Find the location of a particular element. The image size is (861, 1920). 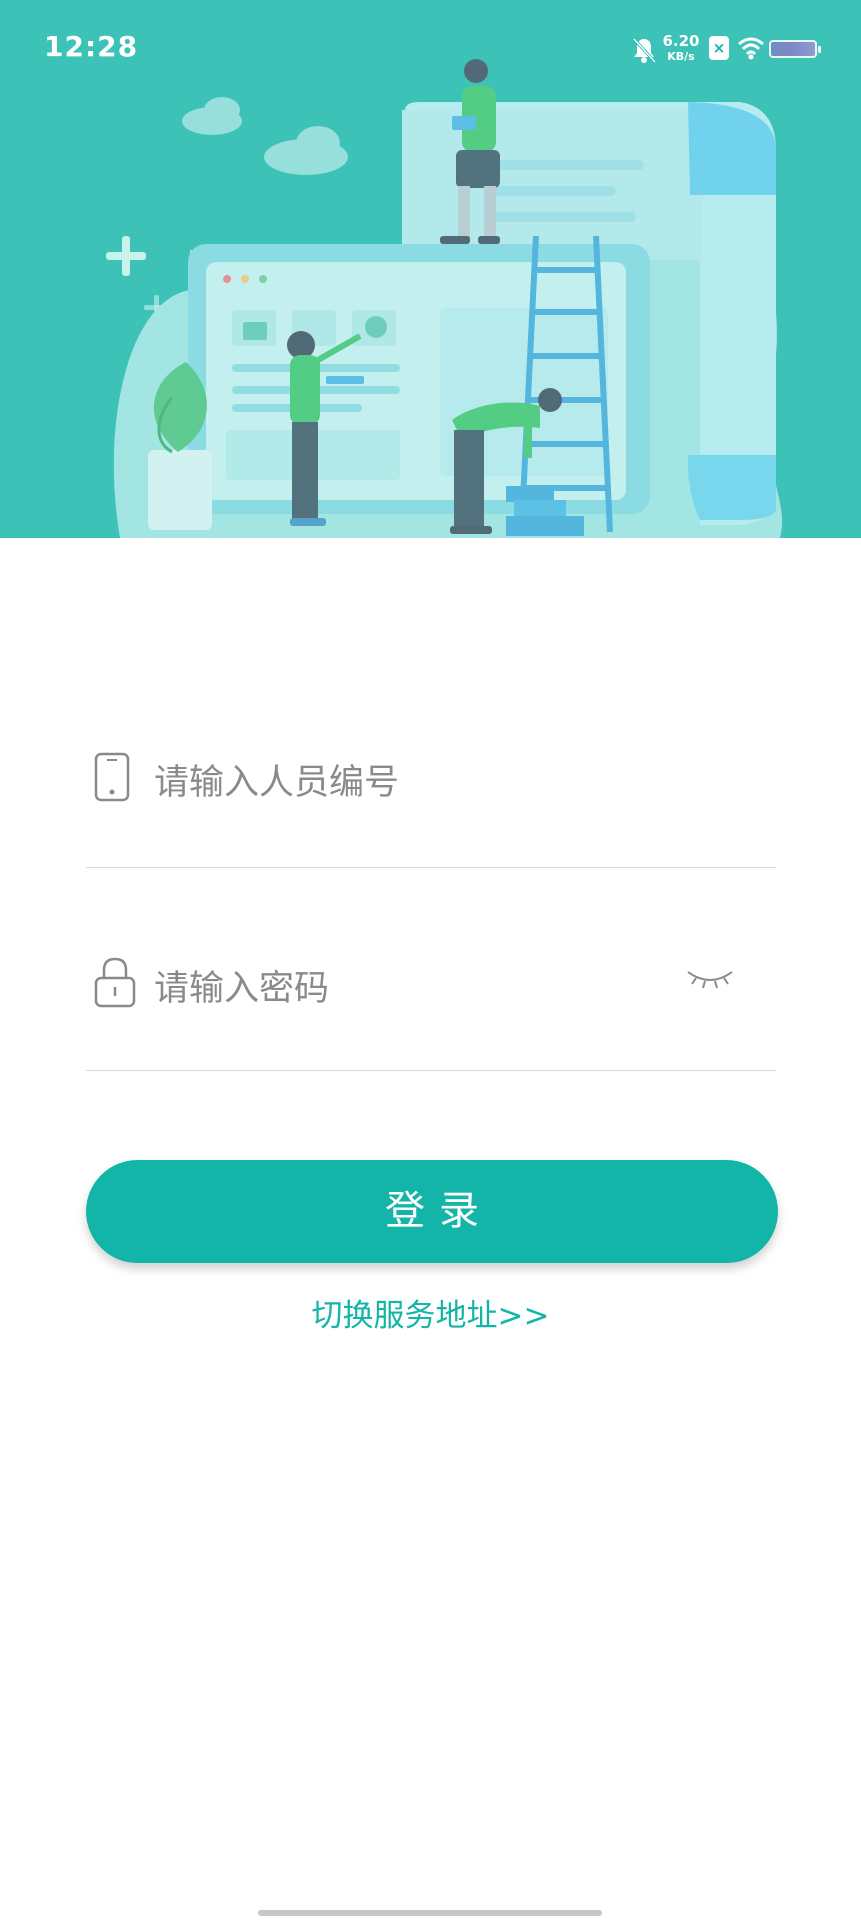

password-field: 请输入密码 is located at coordinates (431, 1010).